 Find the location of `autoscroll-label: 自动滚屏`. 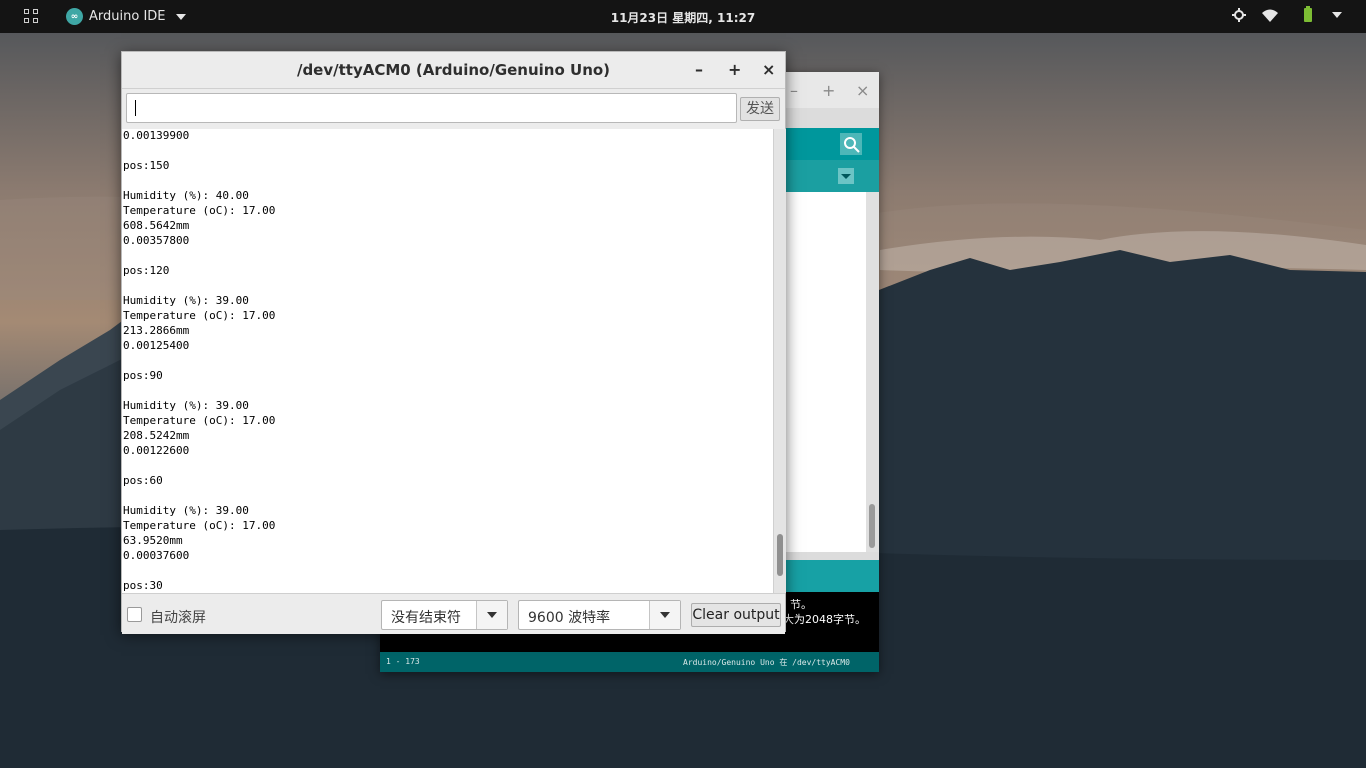

autoscroll-label: 自动滚屏 is located at coordinates (178, 618).